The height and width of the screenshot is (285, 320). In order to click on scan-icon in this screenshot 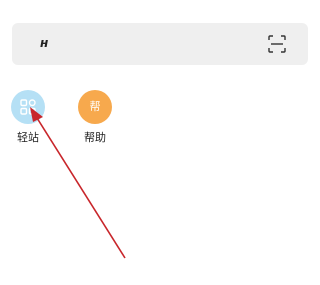, I will do `click(277, 44)`.